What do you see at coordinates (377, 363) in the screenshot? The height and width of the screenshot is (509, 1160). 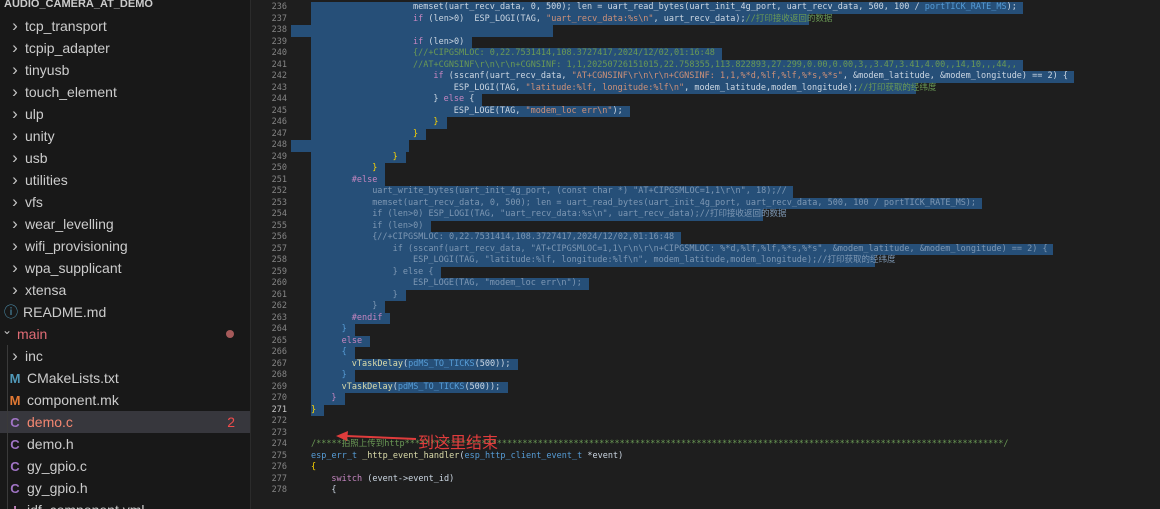 I see `code-token: vTaskDelay` at bounding box center [377, 363].